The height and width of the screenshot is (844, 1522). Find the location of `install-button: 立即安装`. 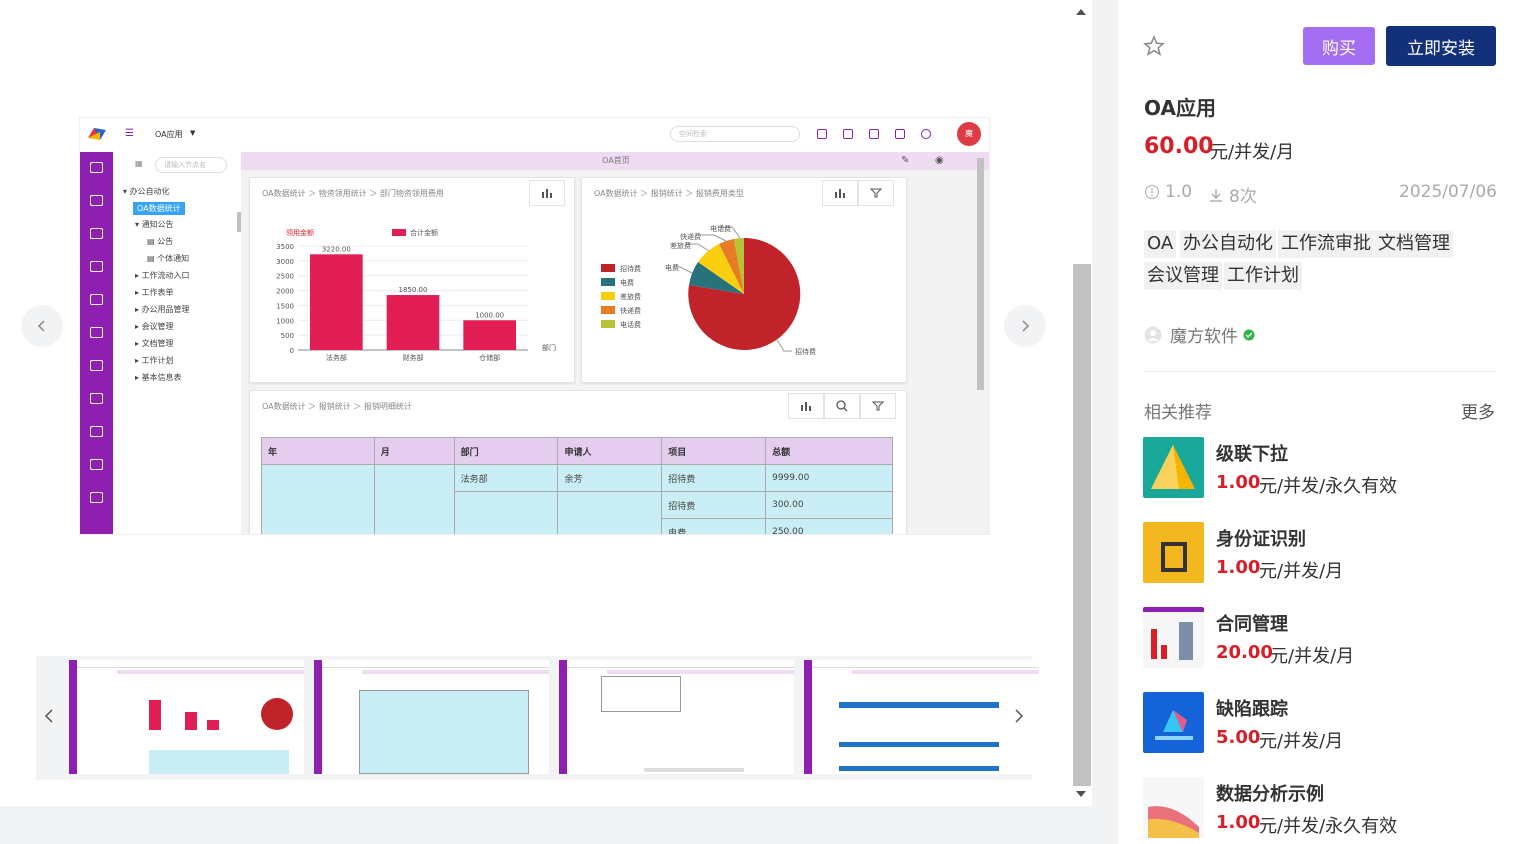

install-button: 立即安装 is located at coordinates (1441, 46).